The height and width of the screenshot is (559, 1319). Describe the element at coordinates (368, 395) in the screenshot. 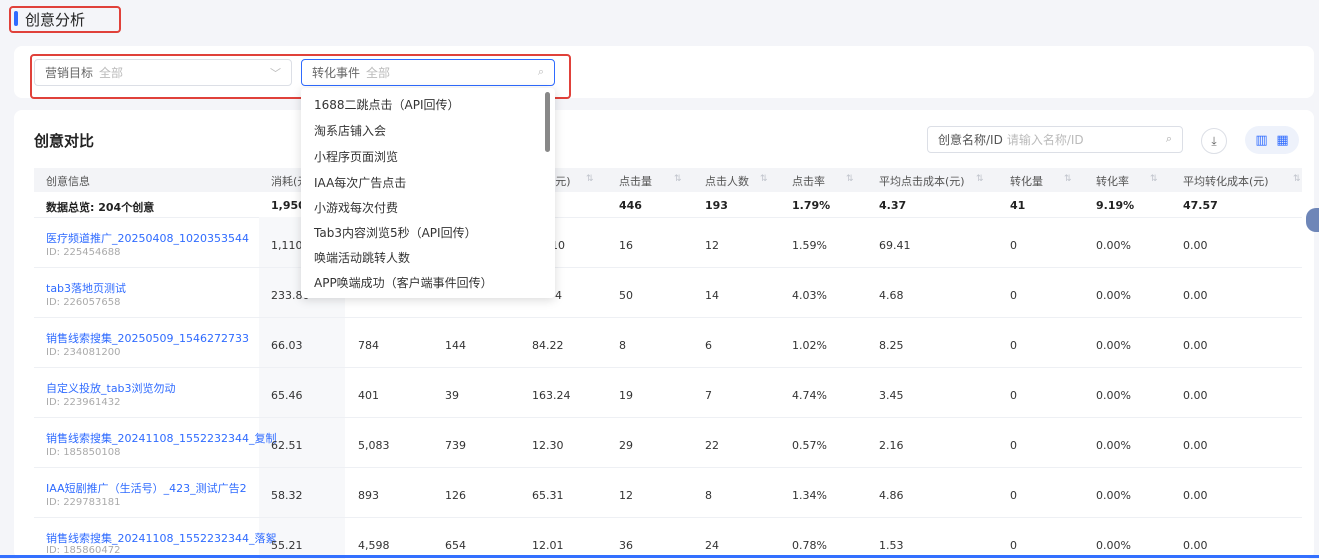

I see `cell-c3: 401` at that location.